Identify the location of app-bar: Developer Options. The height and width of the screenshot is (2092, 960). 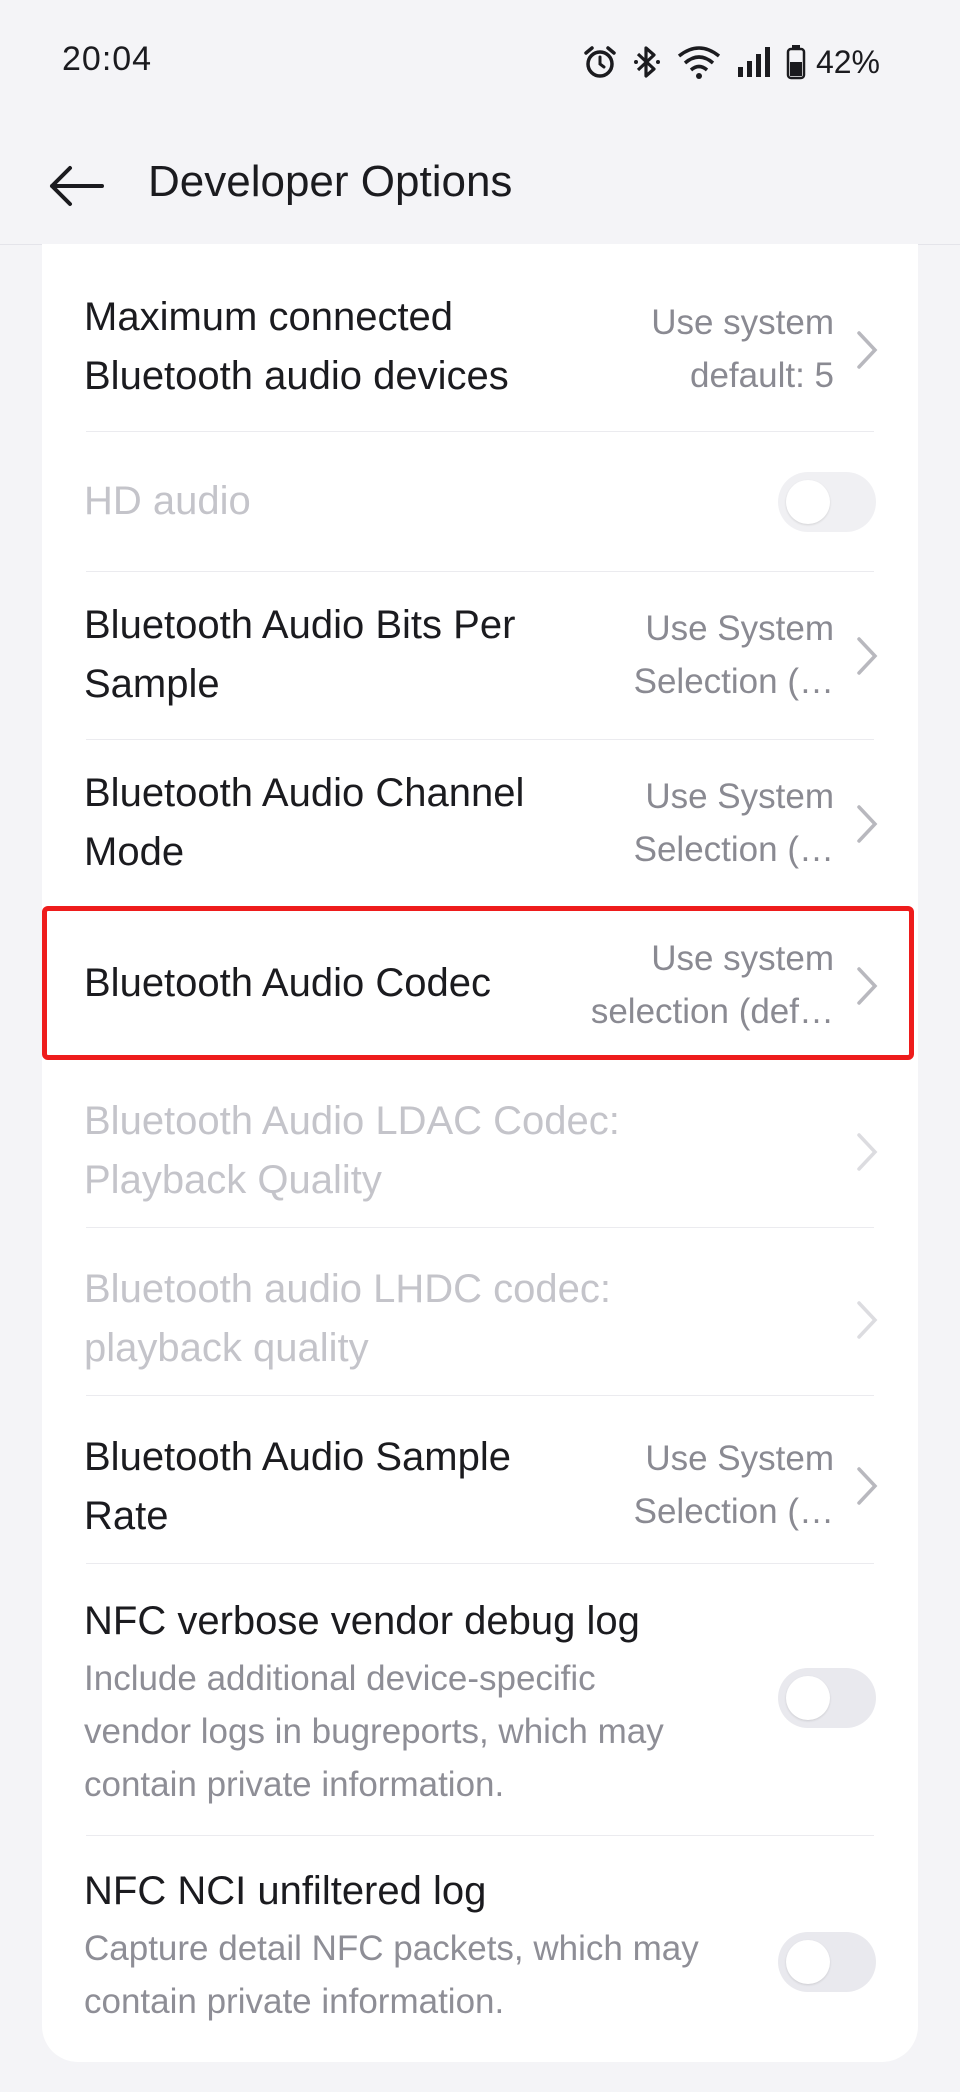
(480, 182).